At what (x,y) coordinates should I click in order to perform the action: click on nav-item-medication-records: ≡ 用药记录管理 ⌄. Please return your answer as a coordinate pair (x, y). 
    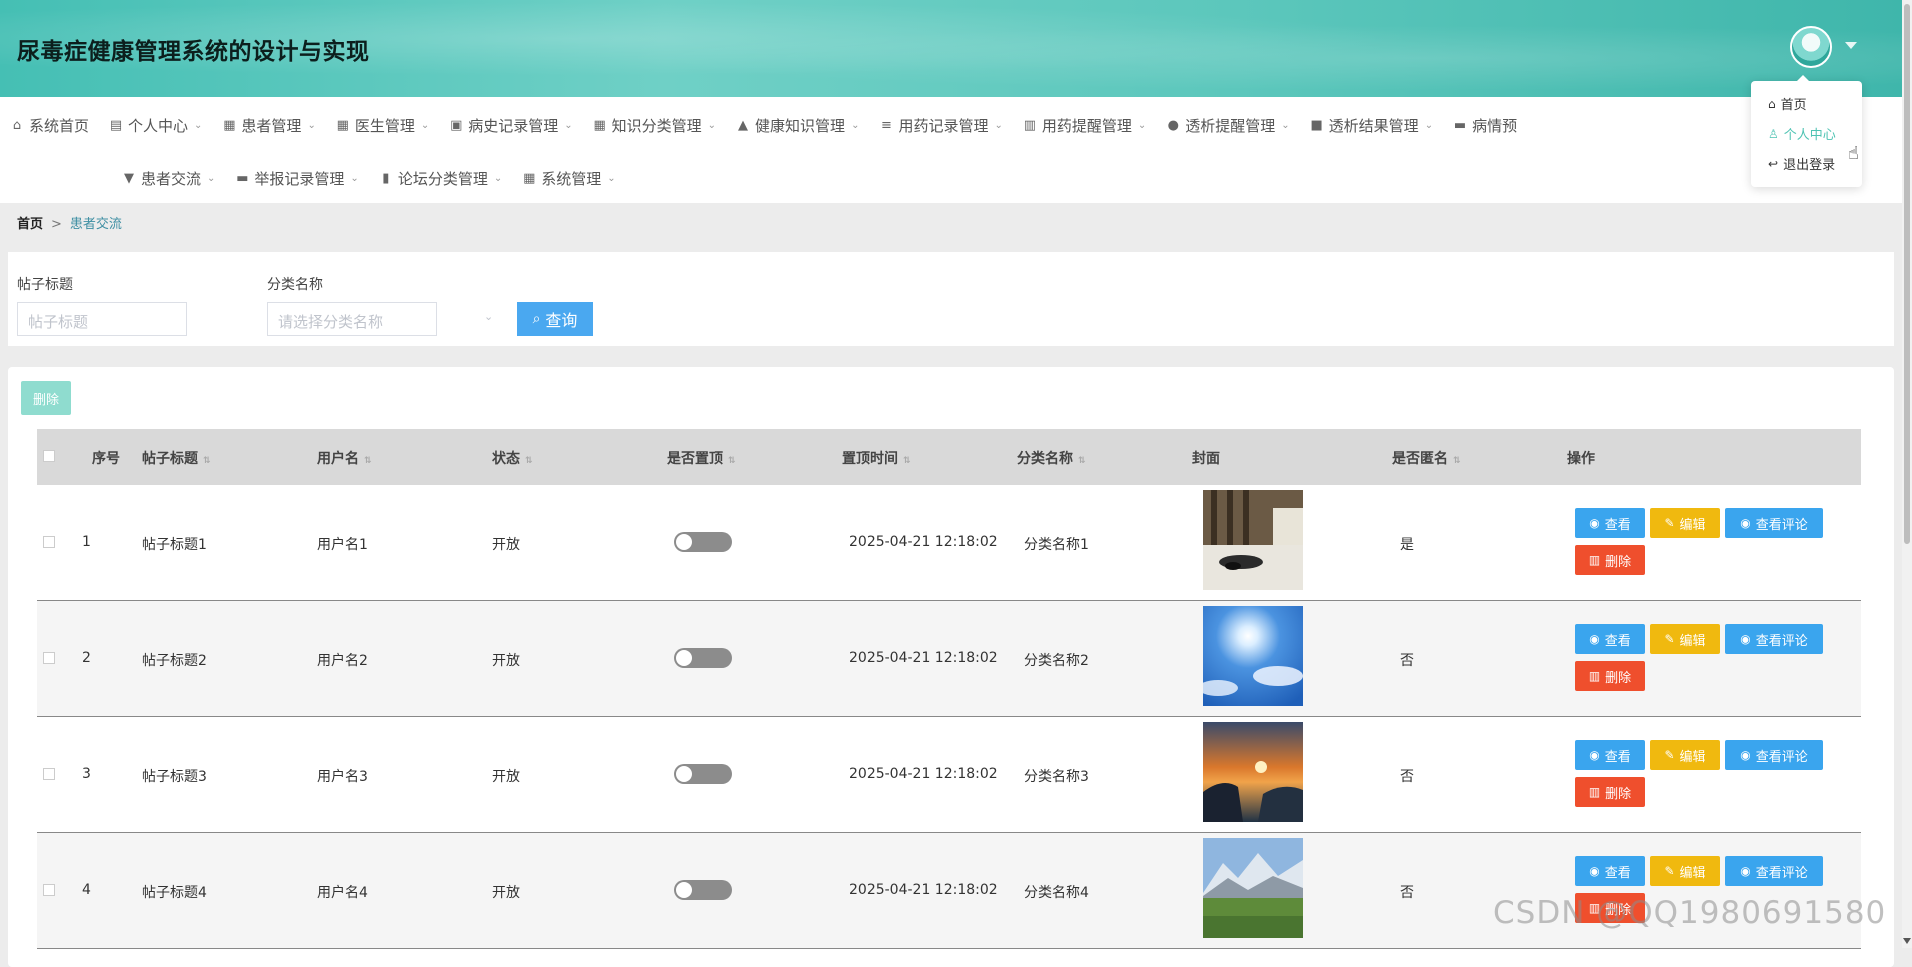
    Looking at the image, I should click on (941, 125).